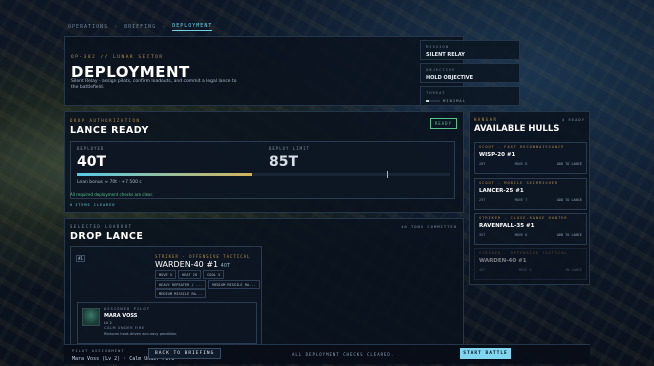 Image resolution: width=654 pixels, height=366 pixels. What do you see at coordinates (455, 100) in the screenshot?
I see `threat-value: MINIMAL` at bounding box center [455, 100].